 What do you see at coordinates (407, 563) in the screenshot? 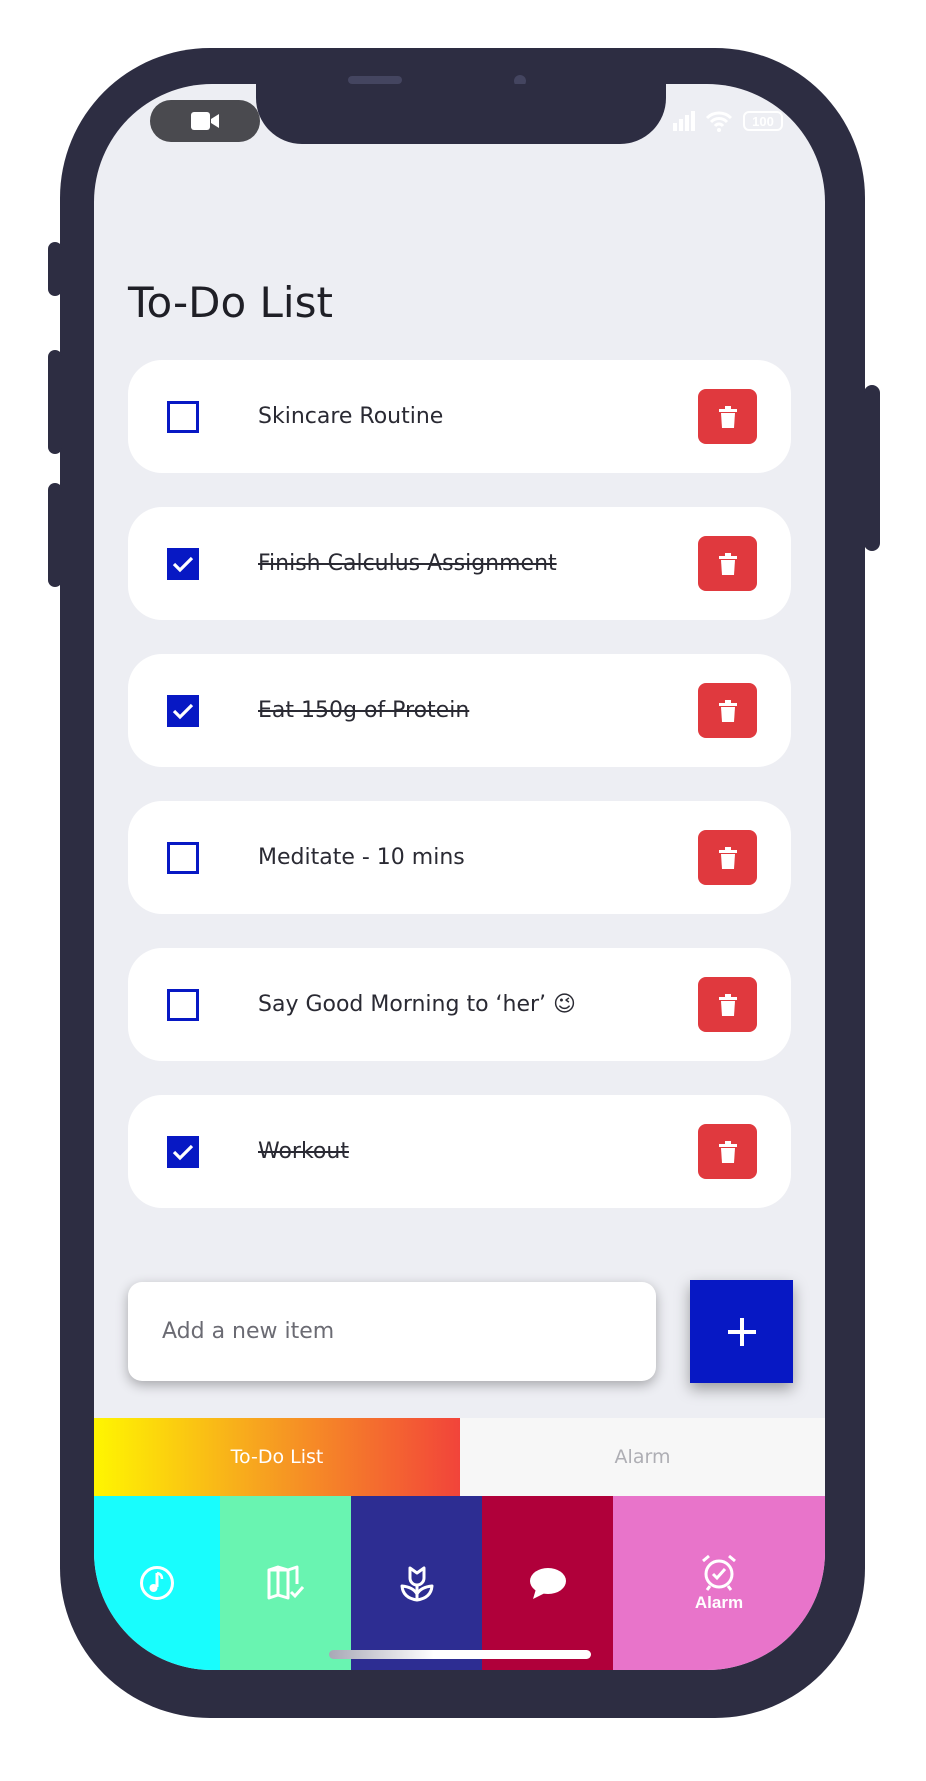
I see `todo-label: Finish Calculus Assignment` at bounding box center [407, 563].